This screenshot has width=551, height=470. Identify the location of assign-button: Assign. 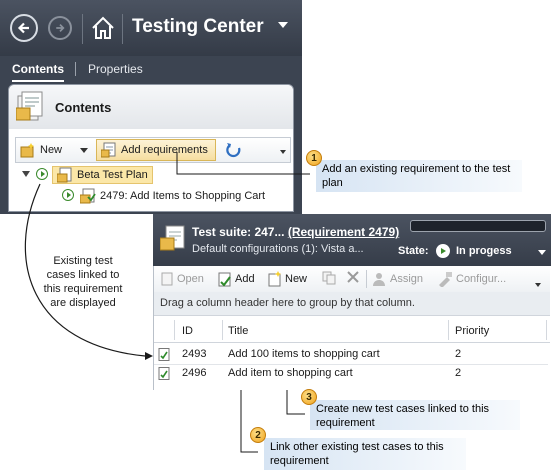
(397, 279).